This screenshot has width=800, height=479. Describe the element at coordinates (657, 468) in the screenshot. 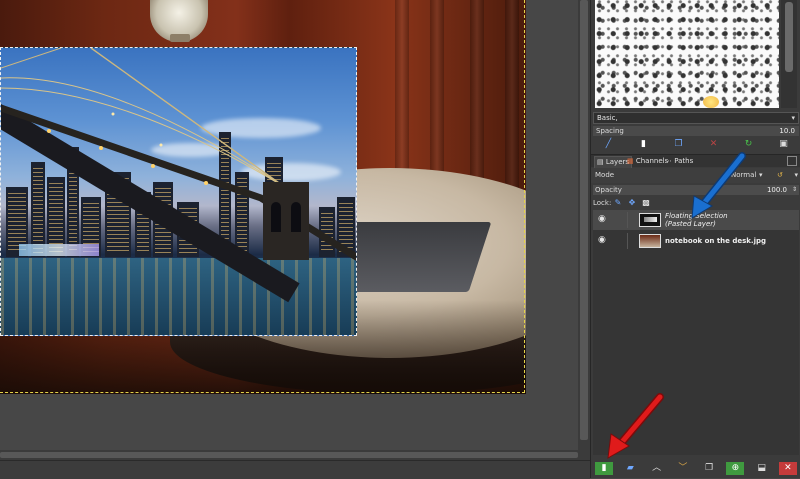

I see `raise-layer-icon: ︿` at that location.